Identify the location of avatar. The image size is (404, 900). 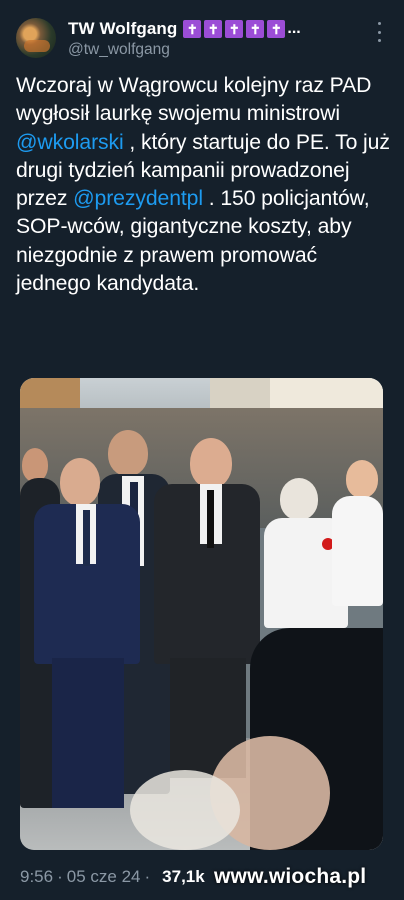
(36, 38).